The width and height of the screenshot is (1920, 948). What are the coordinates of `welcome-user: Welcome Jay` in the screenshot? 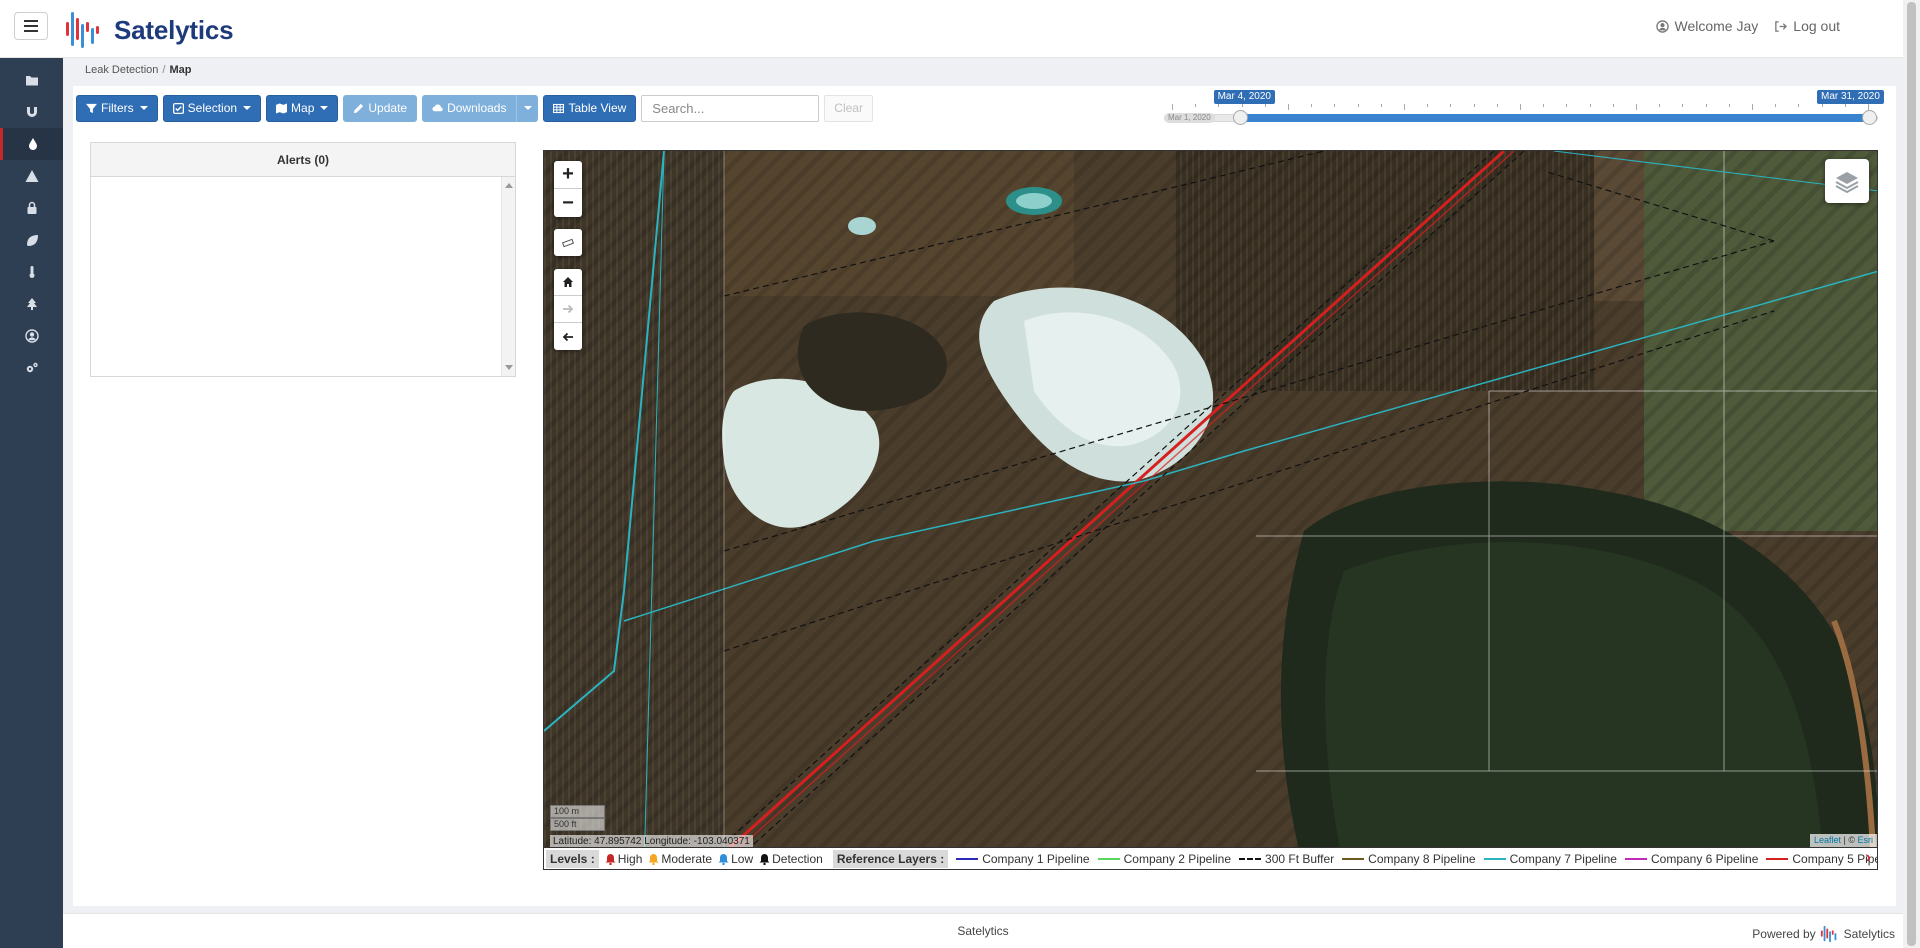 It's located at (1707, 26).